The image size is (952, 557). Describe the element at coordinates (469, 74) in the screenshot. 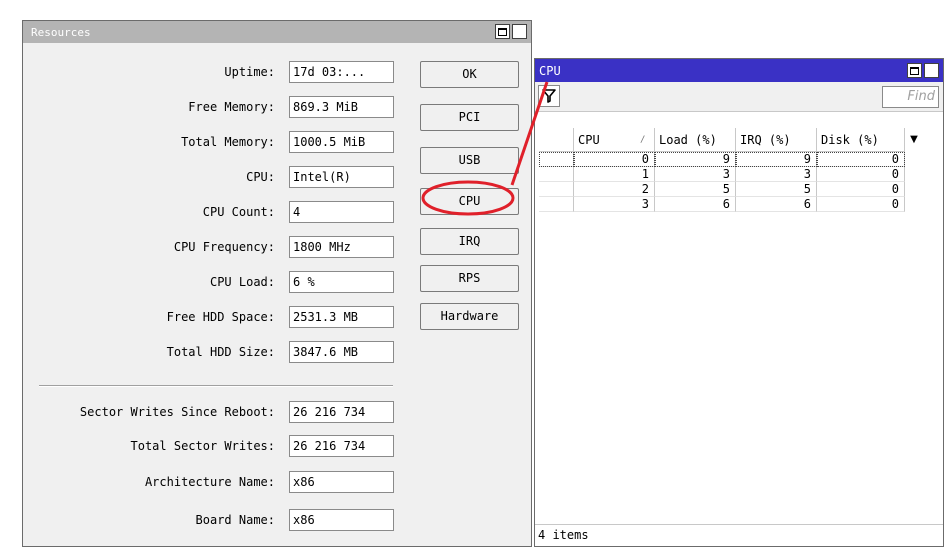

I see `ok-button: OK` at that location.